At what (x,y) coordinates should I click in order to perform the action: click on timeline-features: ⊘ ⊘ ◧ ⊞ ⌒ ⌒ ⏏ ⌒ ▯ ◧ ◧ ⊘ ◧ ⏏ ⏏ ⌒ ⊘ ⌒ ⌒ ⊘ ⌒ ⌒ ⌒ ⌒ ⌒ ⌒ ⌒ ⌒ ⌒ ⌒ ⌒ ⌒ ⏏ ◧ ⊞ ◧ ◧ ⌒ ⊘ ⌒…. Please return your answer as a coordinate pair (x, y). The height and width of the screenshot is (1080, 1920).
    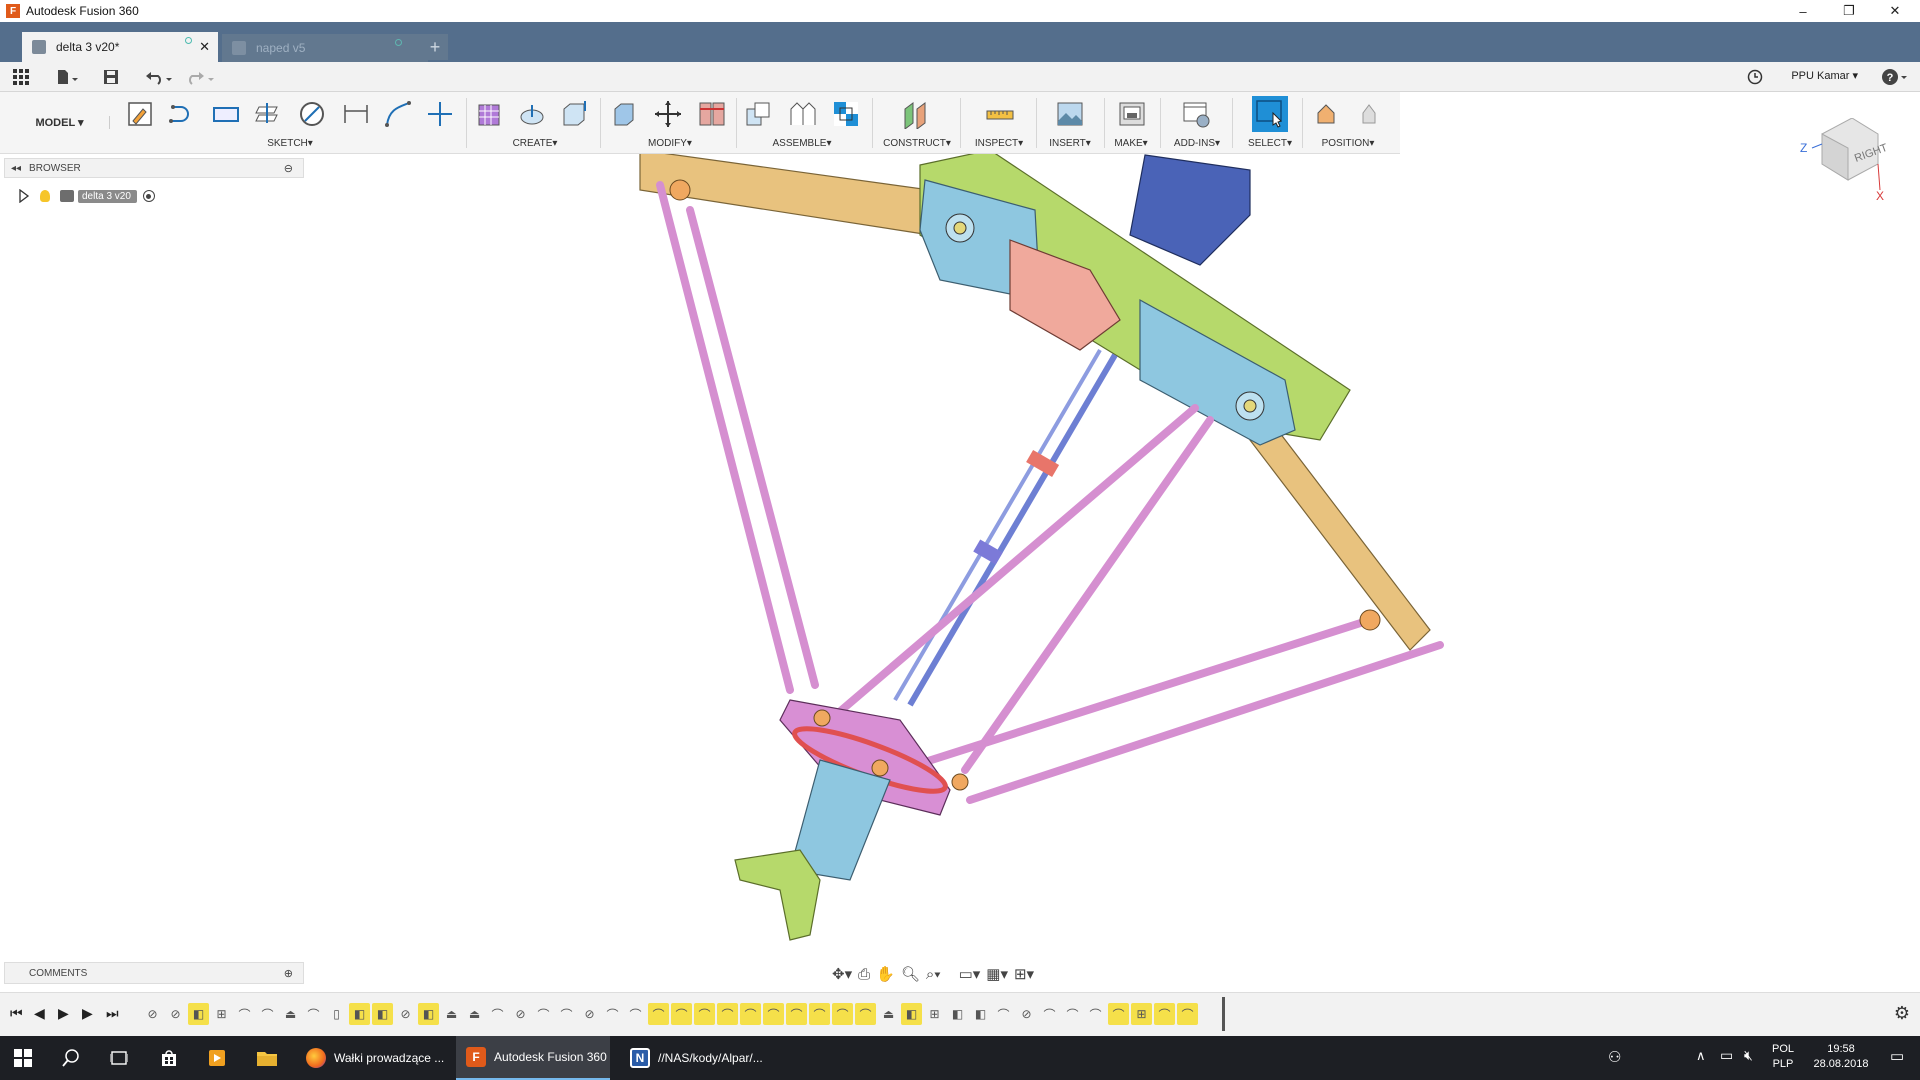
    Looking at the image, I should click on (683, 1014).